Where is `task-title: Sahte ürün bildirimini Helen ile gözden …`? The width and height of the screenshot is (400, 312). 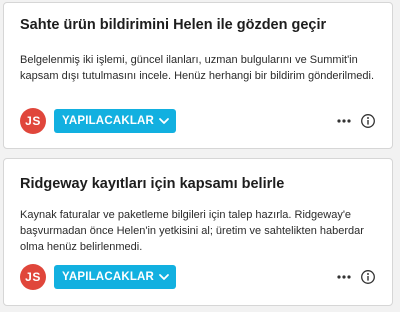 task-title: Sahte ürün bildirimini Helen ile gözden … is located at coordinates (173, 25).